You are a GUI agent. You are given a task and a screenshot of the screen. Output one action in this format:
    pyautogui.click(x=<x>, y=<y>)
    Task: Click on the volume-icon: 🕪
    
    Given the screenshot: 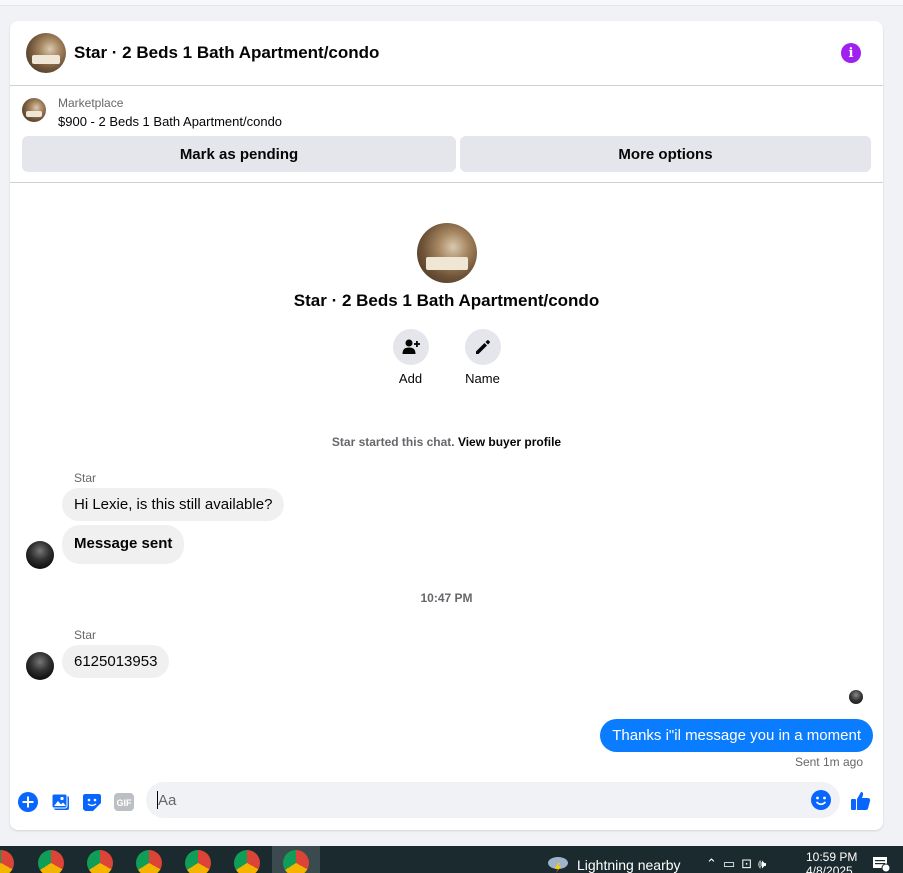 What is the action you would take?
    pyautogui.click(x=762, y=864)
    